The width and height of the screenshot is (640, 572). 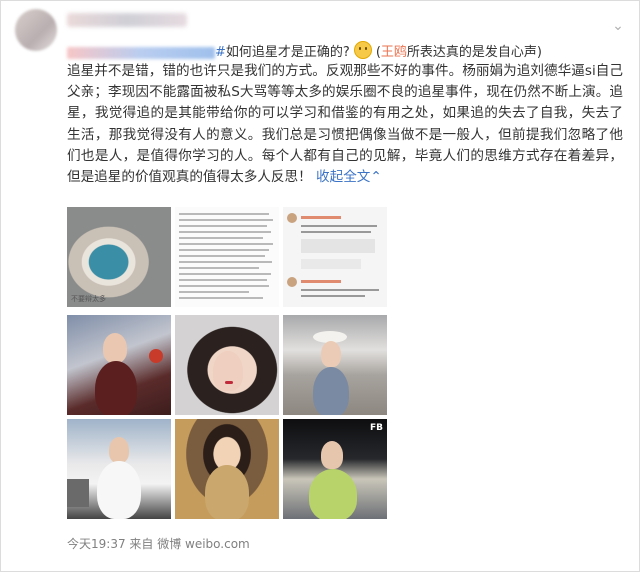 What do you see at coordinates (127, 20) in the screenshot?
I see `username-blurred` at bounding box center [127, 20].